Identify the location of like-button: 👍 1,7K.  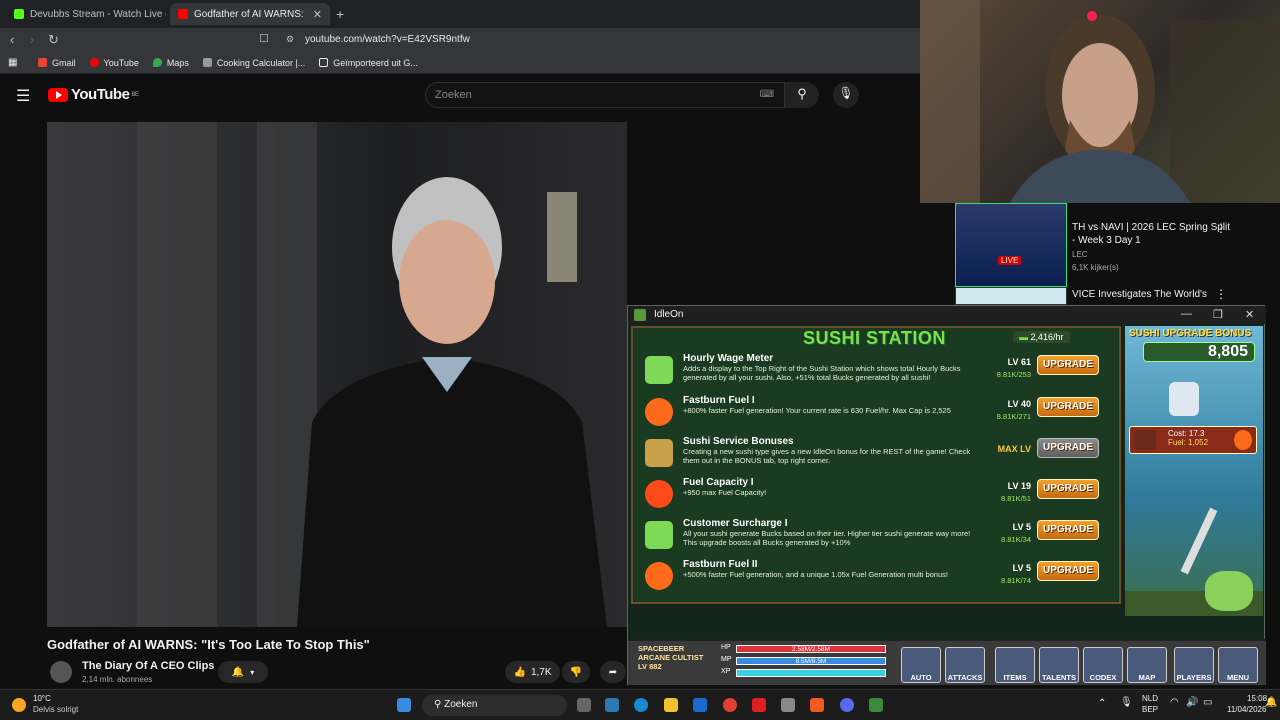
(532, 672).